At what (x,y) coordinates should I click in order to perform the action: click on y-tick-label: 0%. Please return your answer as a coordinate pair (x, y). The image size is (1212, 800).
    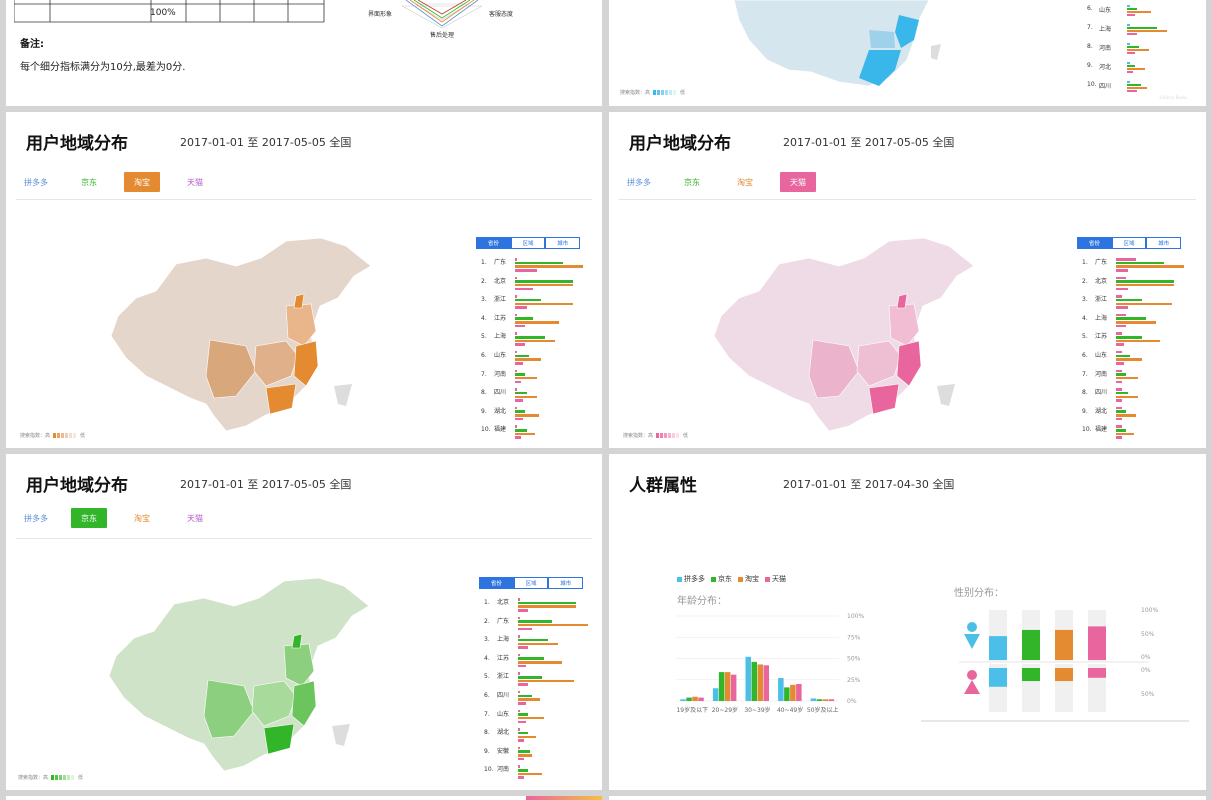
    Looking at the image, I should click on (1146, 657).